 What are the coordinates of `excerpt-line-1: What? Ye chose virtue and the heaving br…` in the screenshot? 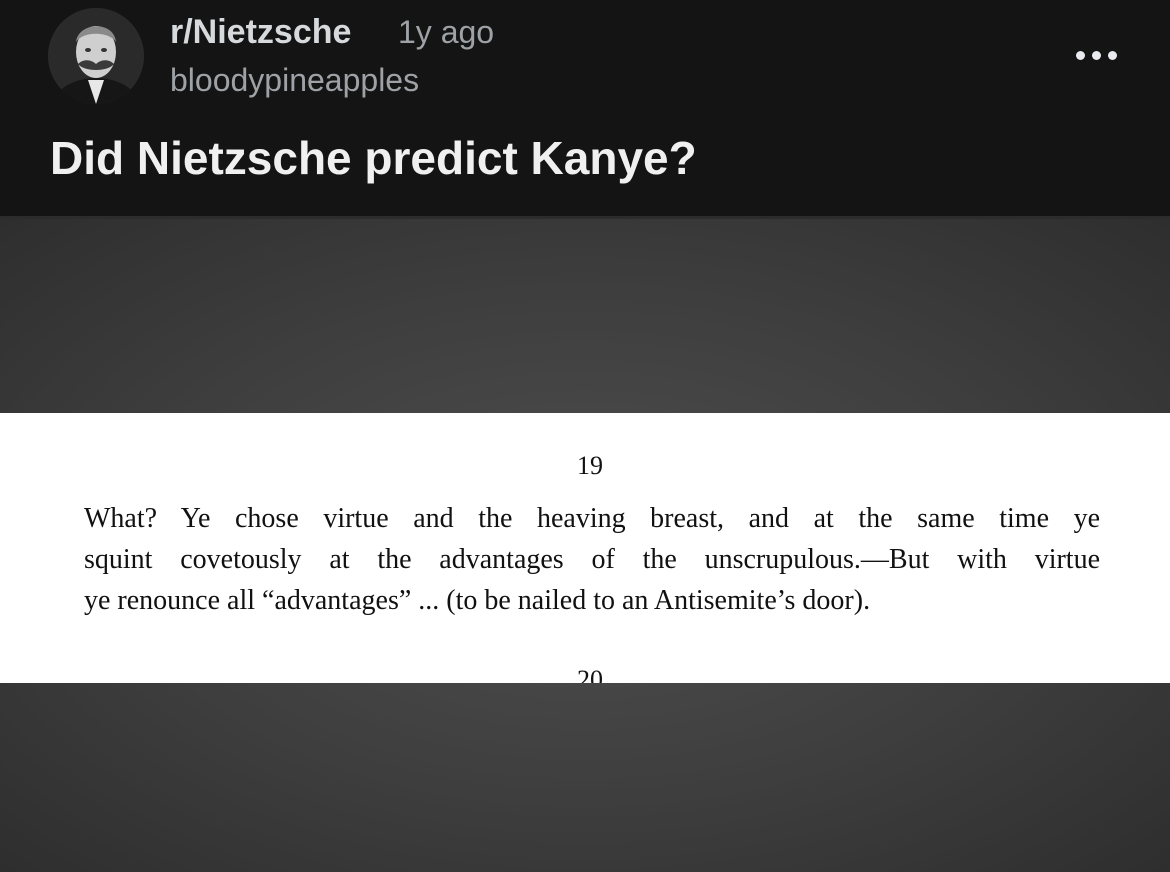 It's located at (592, 518).